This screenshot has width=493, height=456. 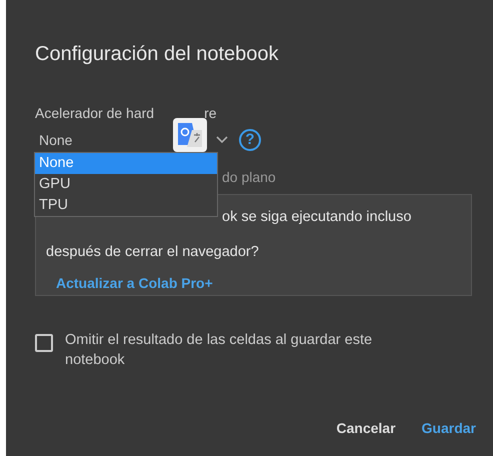 What do you see at coordinates (210, 113) in the screenshot?
I see `field-label: re` at bounding box center [210, 113].